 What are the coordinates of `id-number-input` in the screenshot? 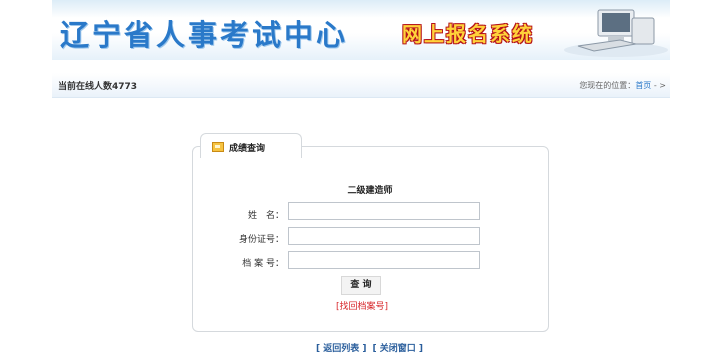 It's located at (384, 236).